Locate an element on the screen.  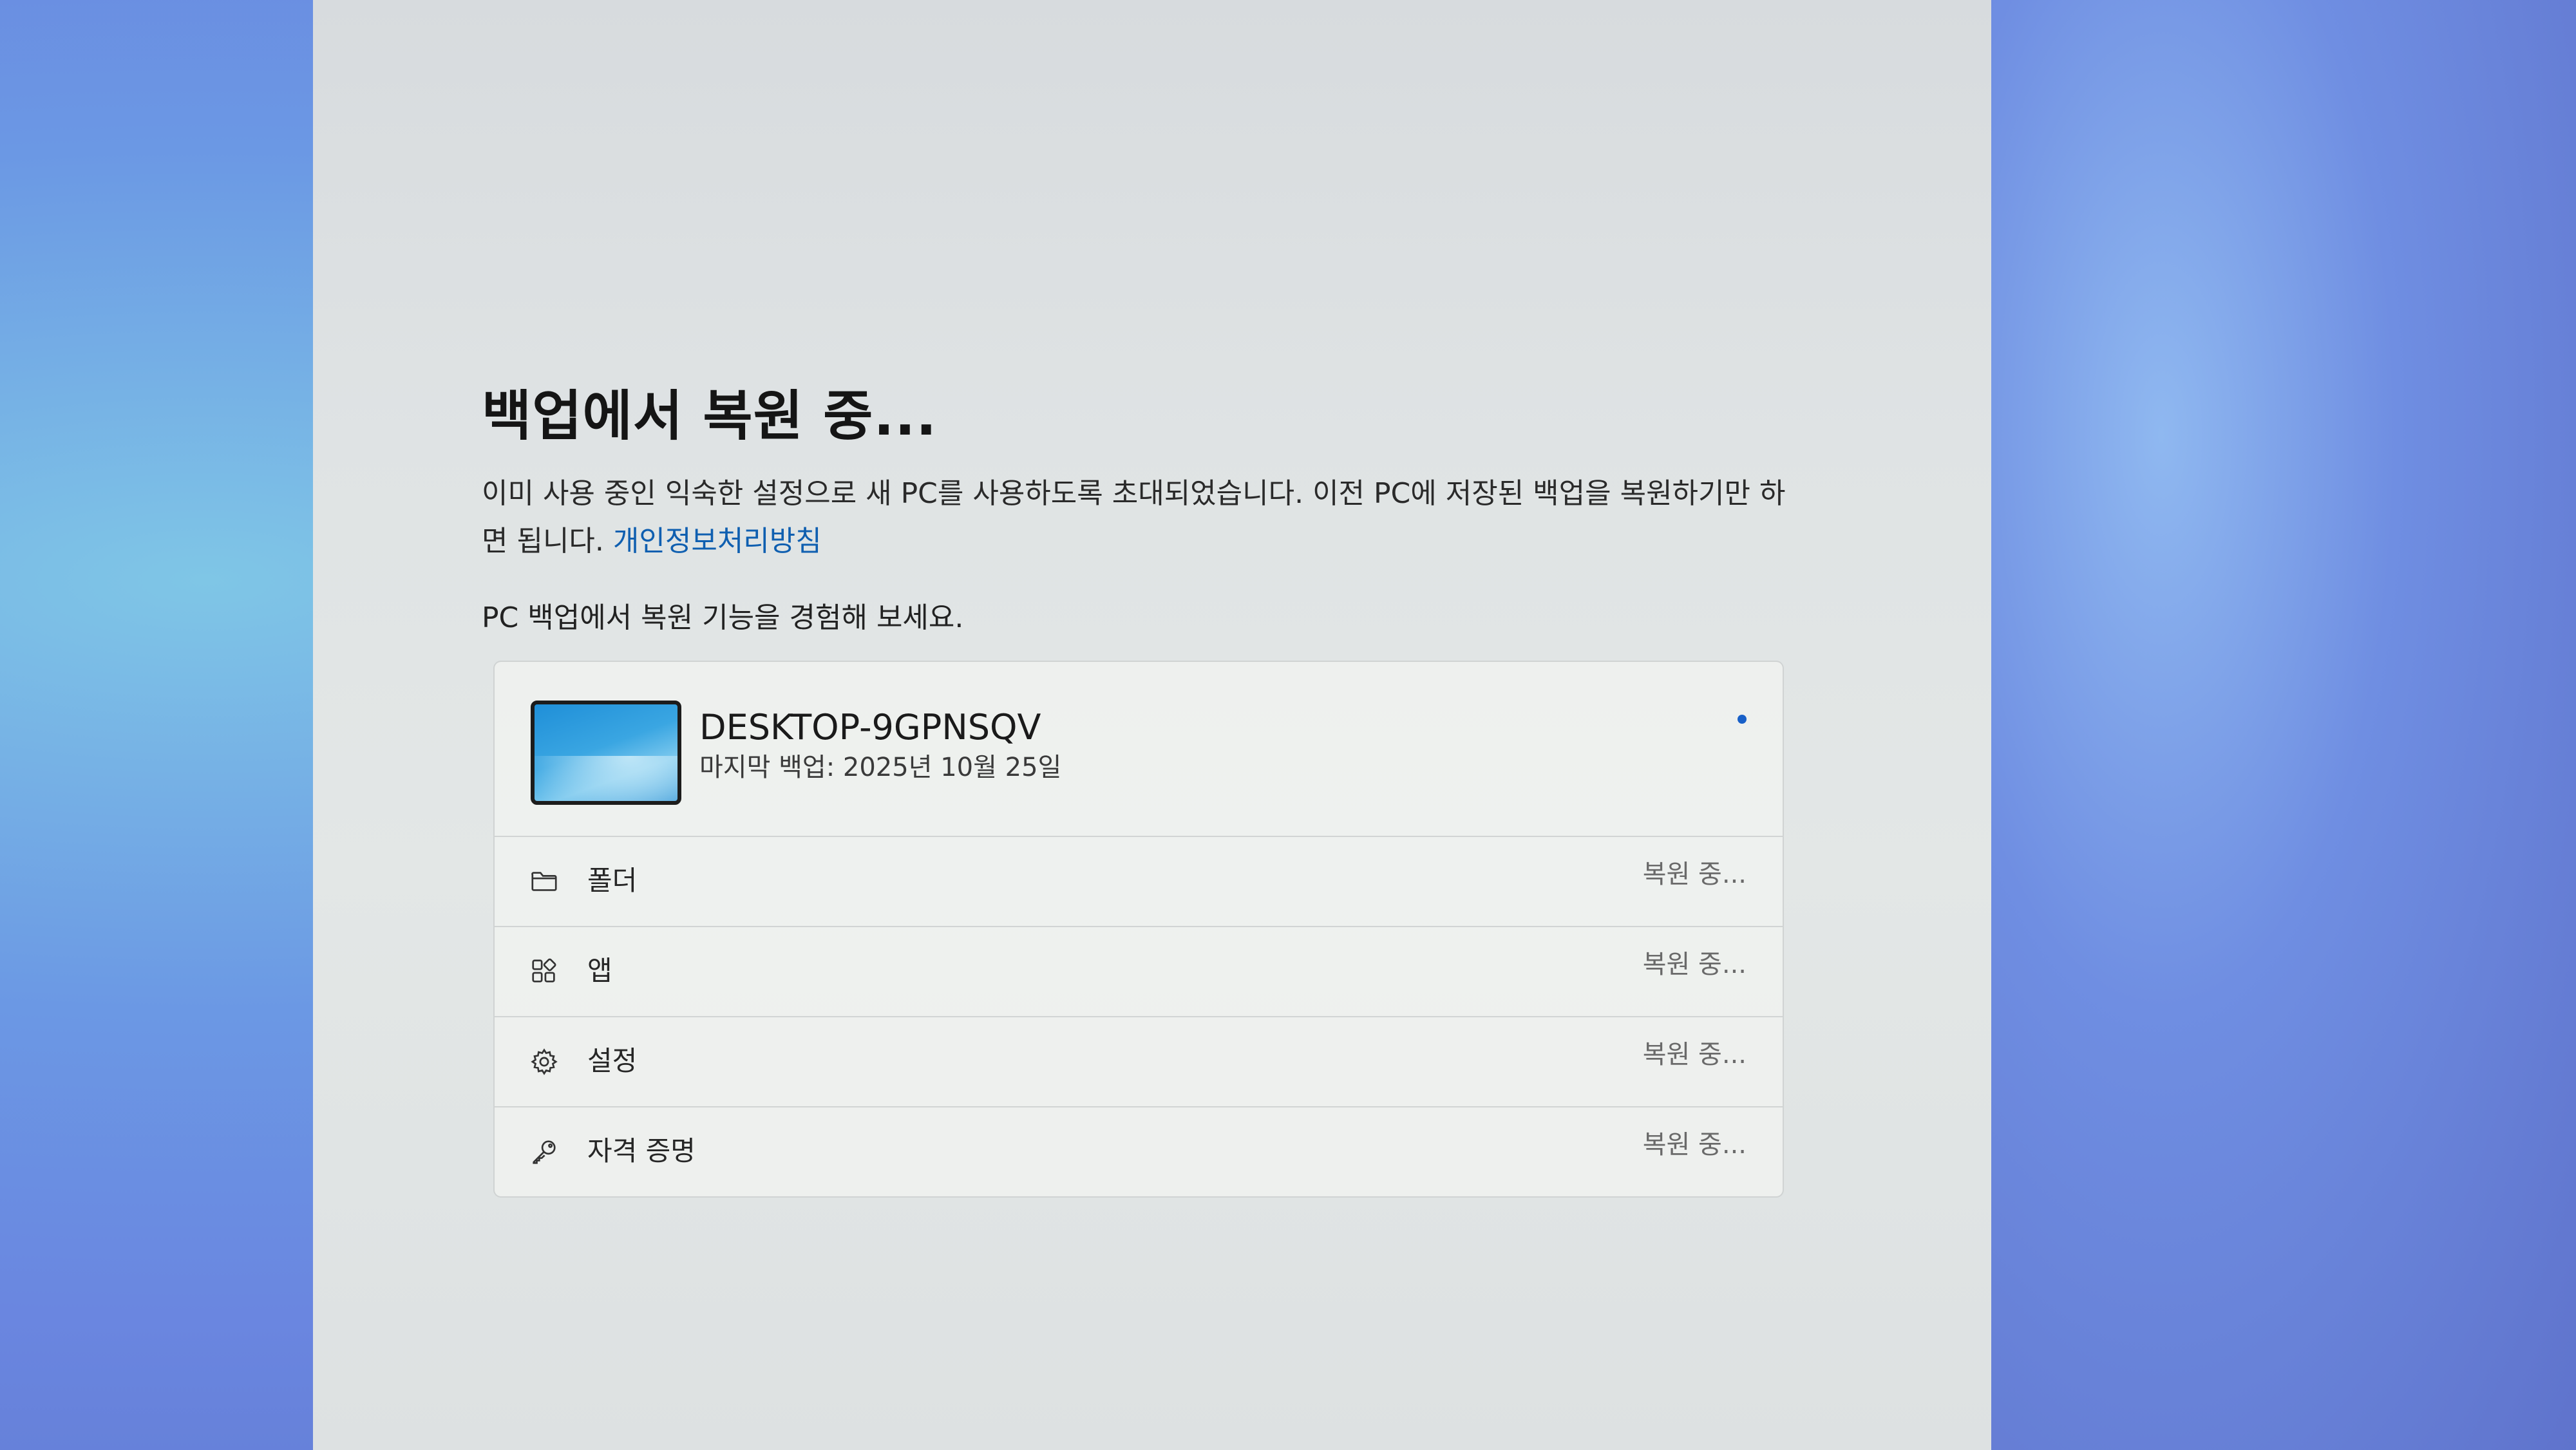
last-backup-text: 마지막 백업: 2025년 10월 25일 is located at coordinates (880, 767).